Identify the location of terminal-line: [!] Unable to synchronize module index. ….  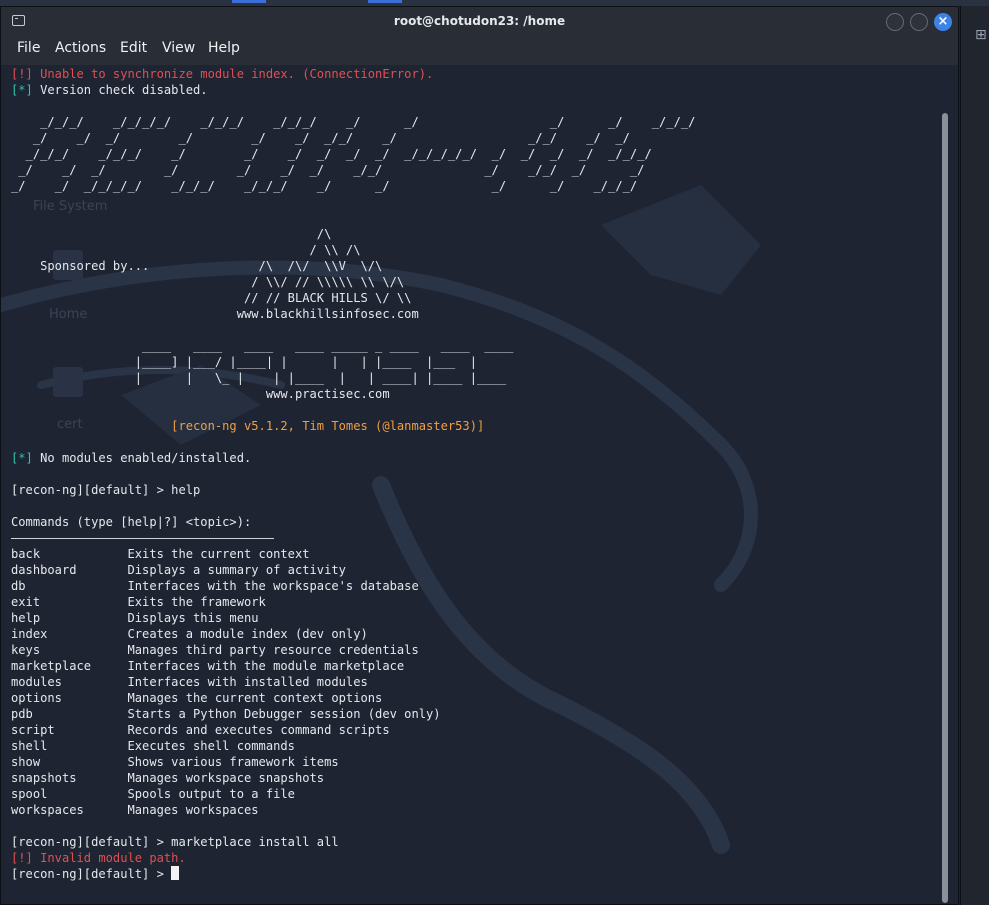
(353, 74).